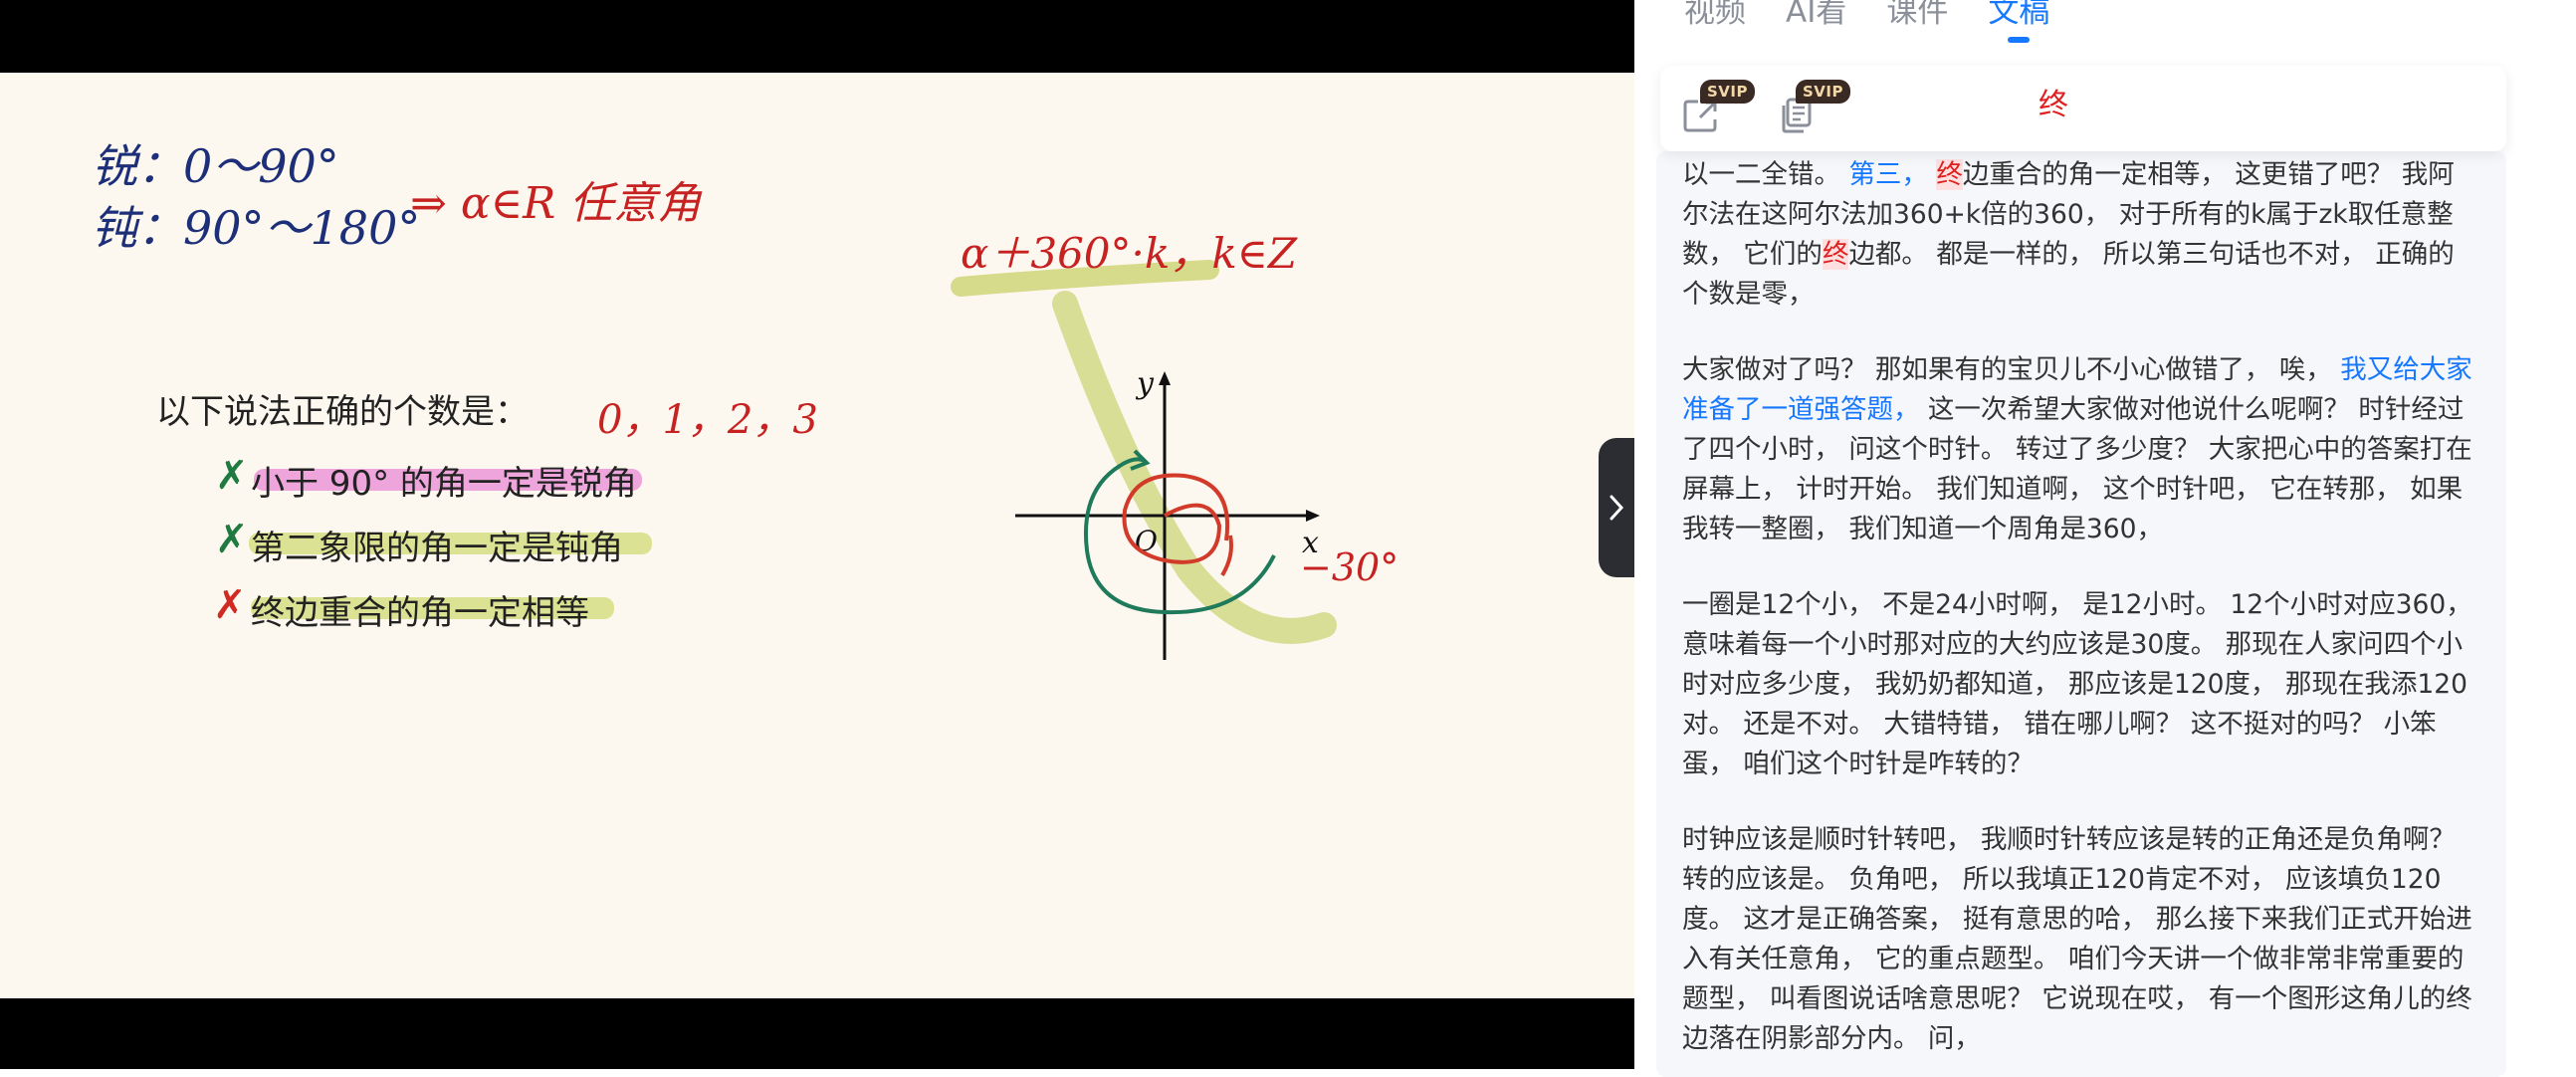 The width and height of the screenshot is (2576, 1077). I want to click on statement-1: 小于 90° 的角一定是锐角, so click(444, 484).